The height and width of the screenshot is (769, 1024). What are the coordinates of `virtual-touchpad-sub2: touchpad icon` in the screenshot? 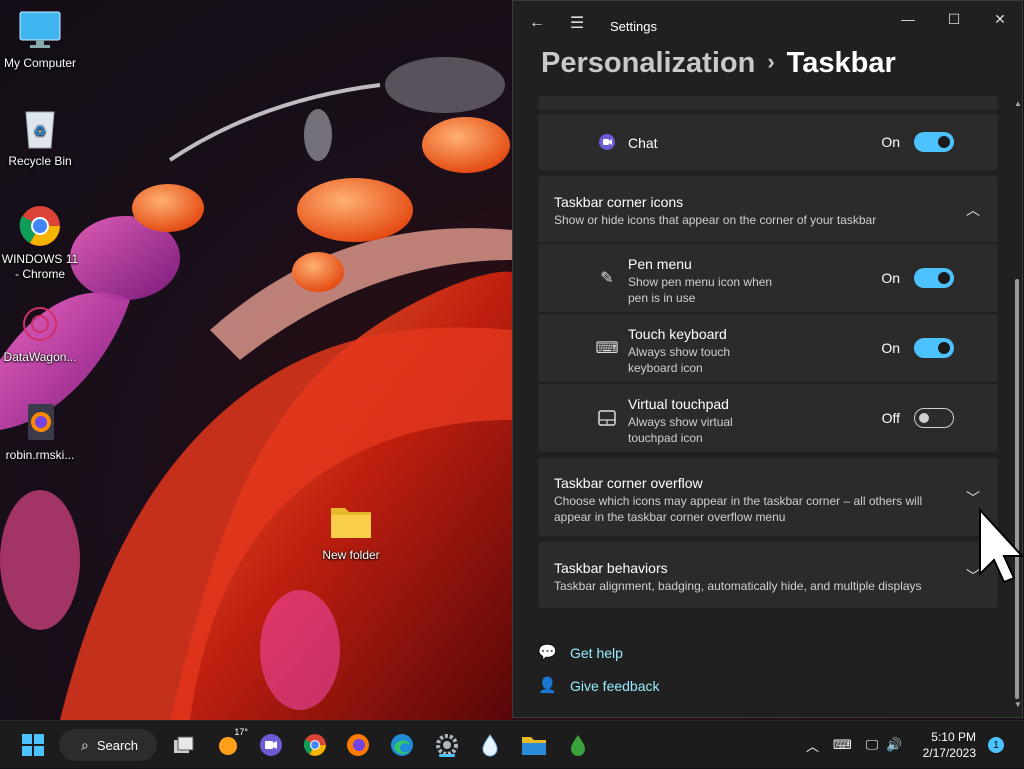 It's located at (665, 438).